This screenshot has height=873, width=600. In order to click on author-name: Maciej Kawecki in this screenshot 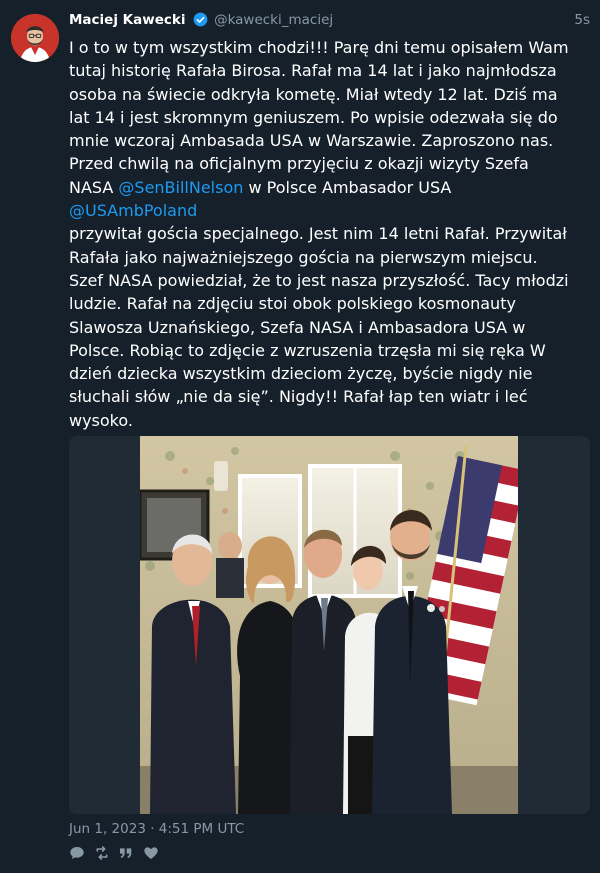, I will do `click(127, 20)`.